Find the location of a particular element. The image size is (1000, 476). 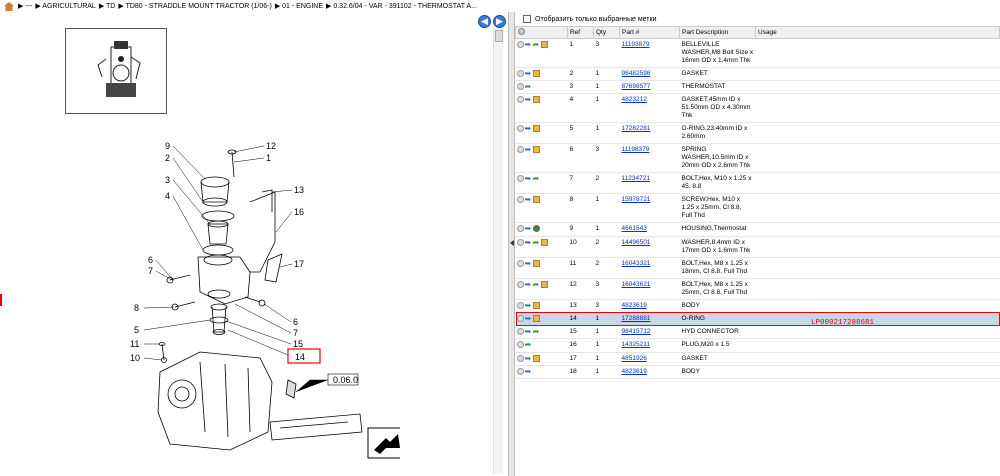

breadcrumb-item: ▶ 01 - ENGINE is located at coordinates (299, 6).